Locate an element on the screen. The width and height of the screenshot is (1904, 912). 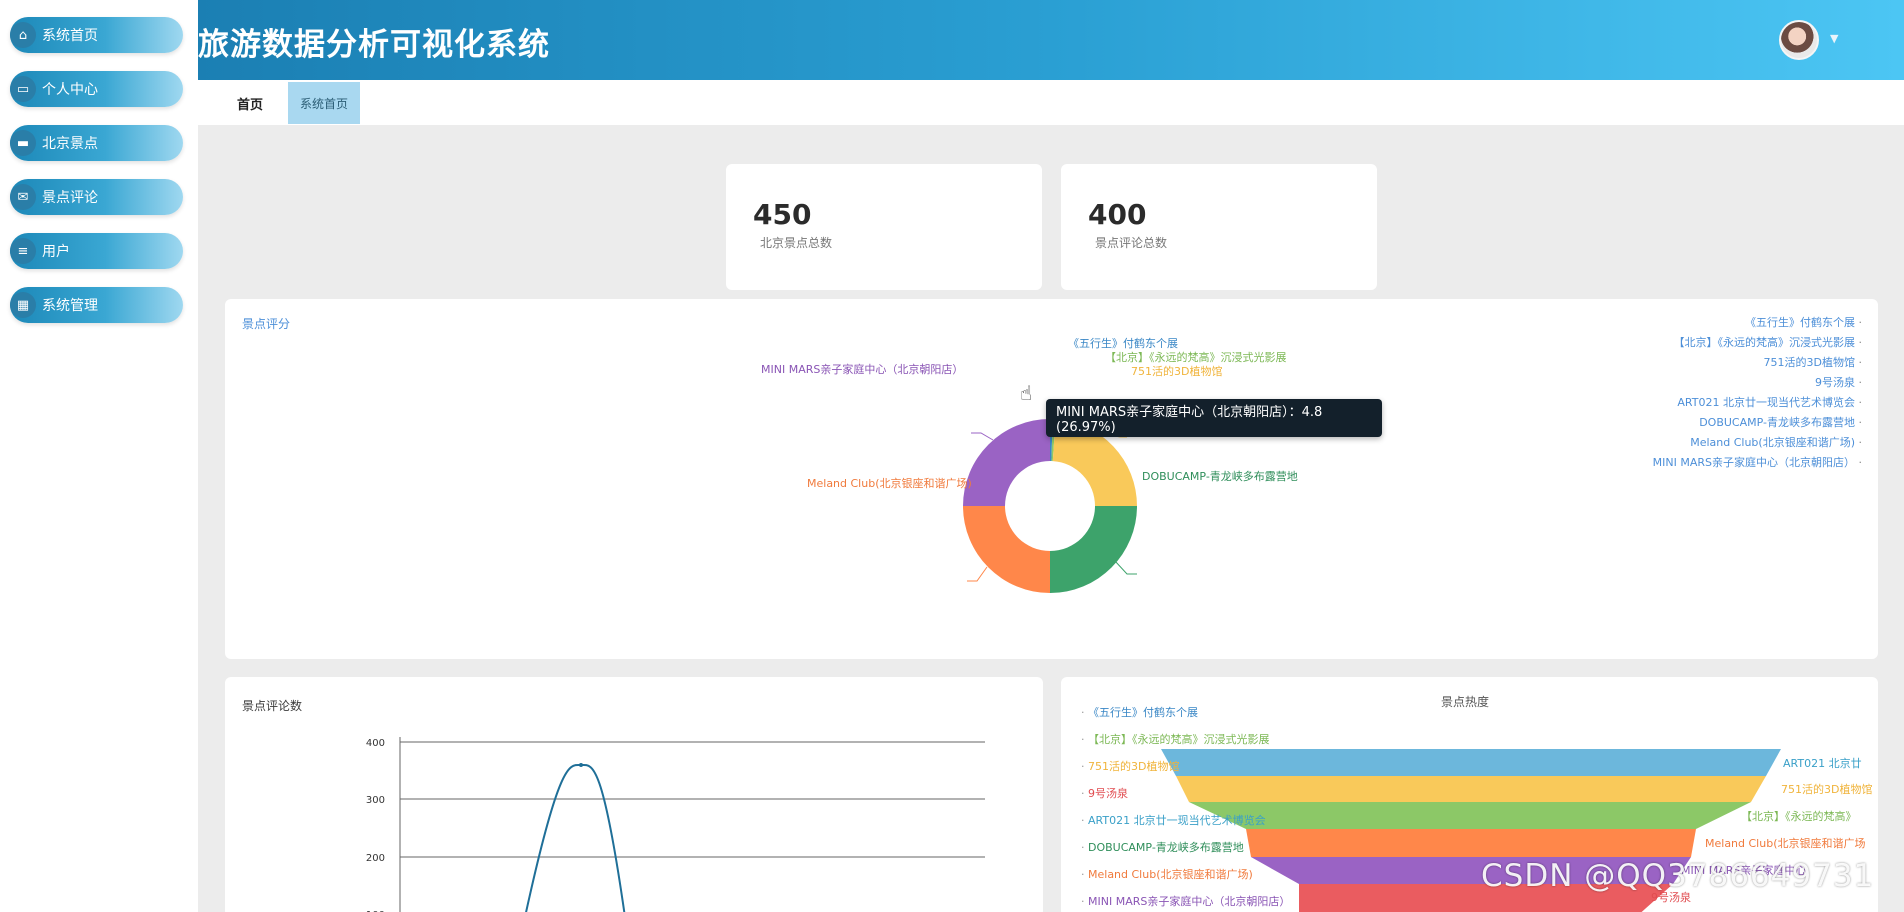
sidebar-item-spot-comments: ✉ 景点评论 is located at coordinates (96, 197).